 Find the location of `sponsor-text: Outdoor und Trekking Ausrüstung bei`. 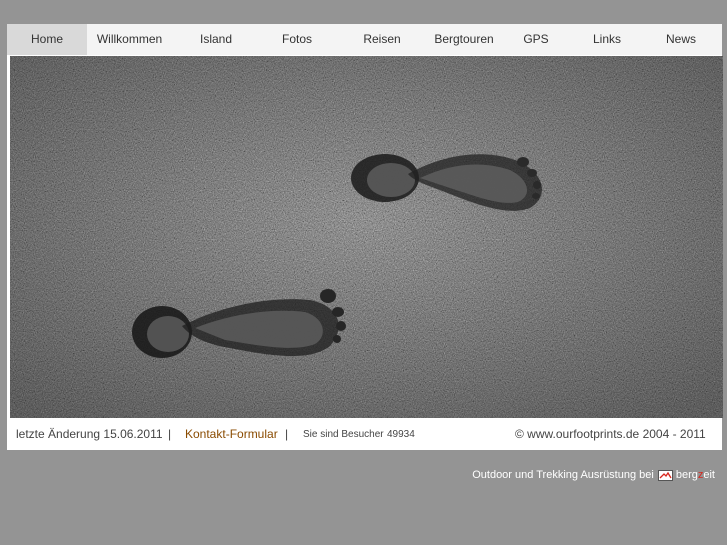

sponsor-text: Outdoor und Trekking Ausrüstung bei is located at coordinates (563, 475).